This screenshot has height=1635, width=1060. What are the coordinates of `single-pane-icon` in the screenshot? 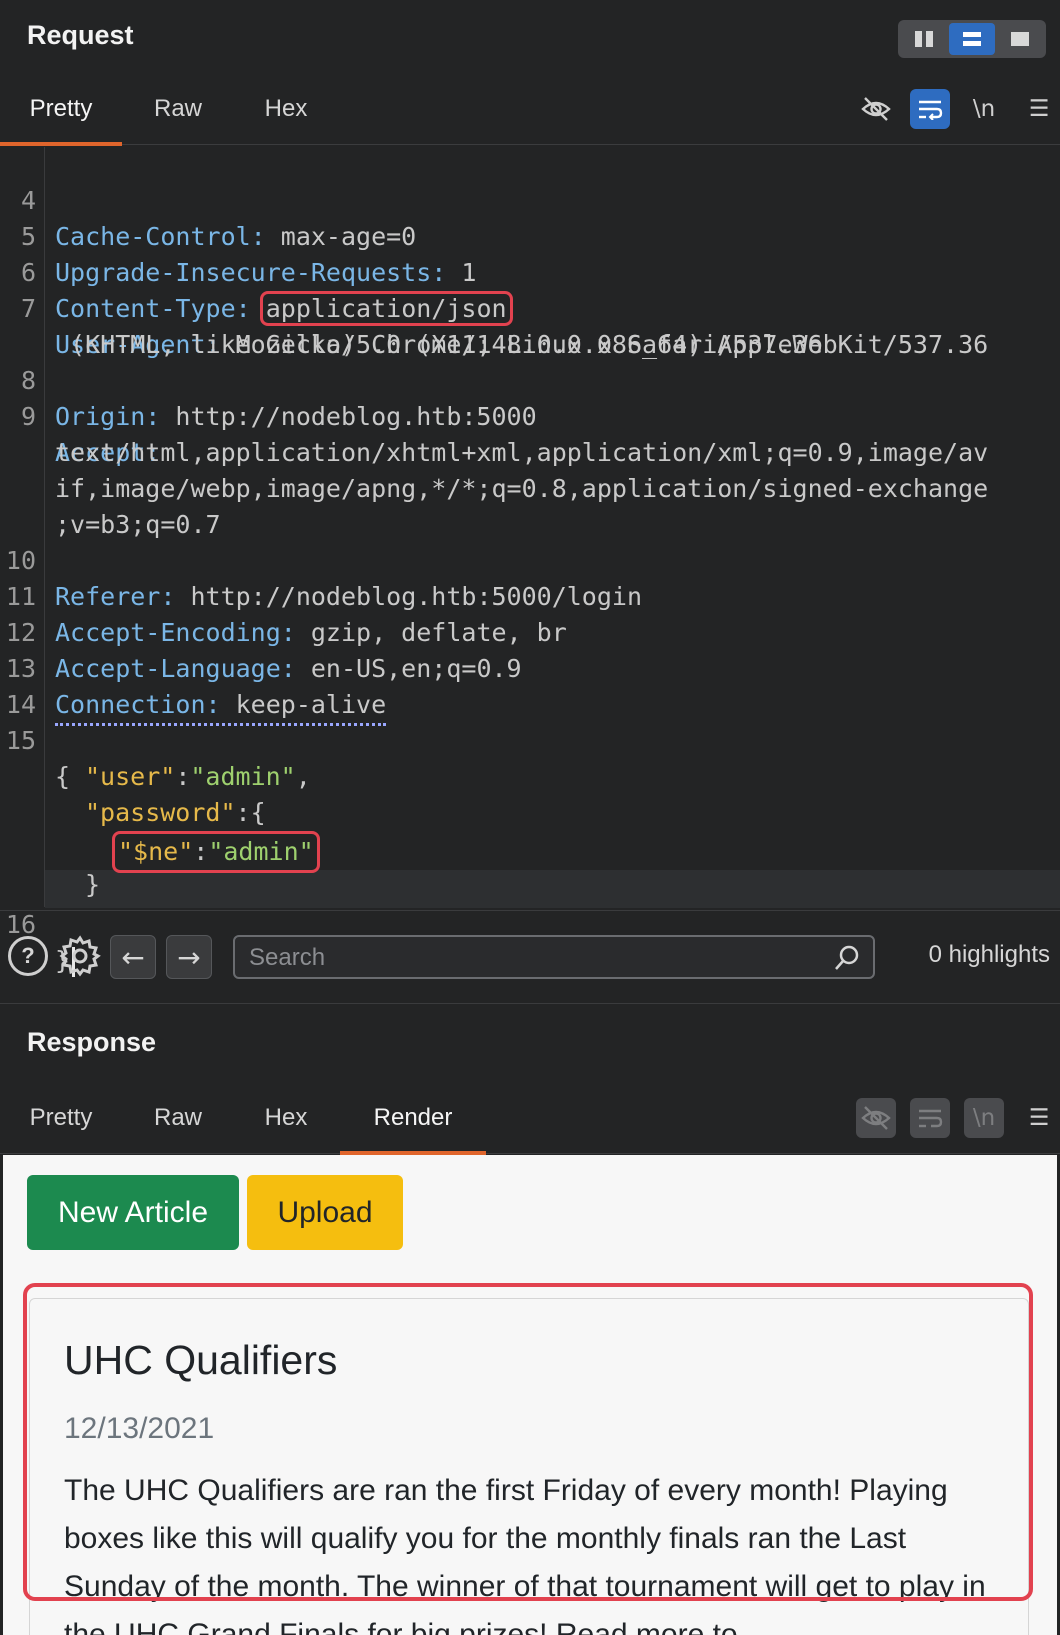 It's located at (1020, 39).